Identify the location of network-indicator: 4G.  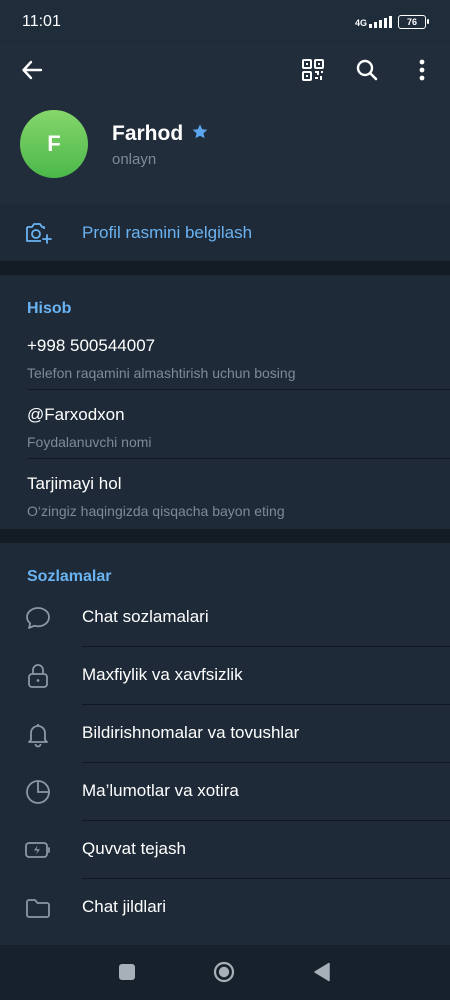
(373, 22).